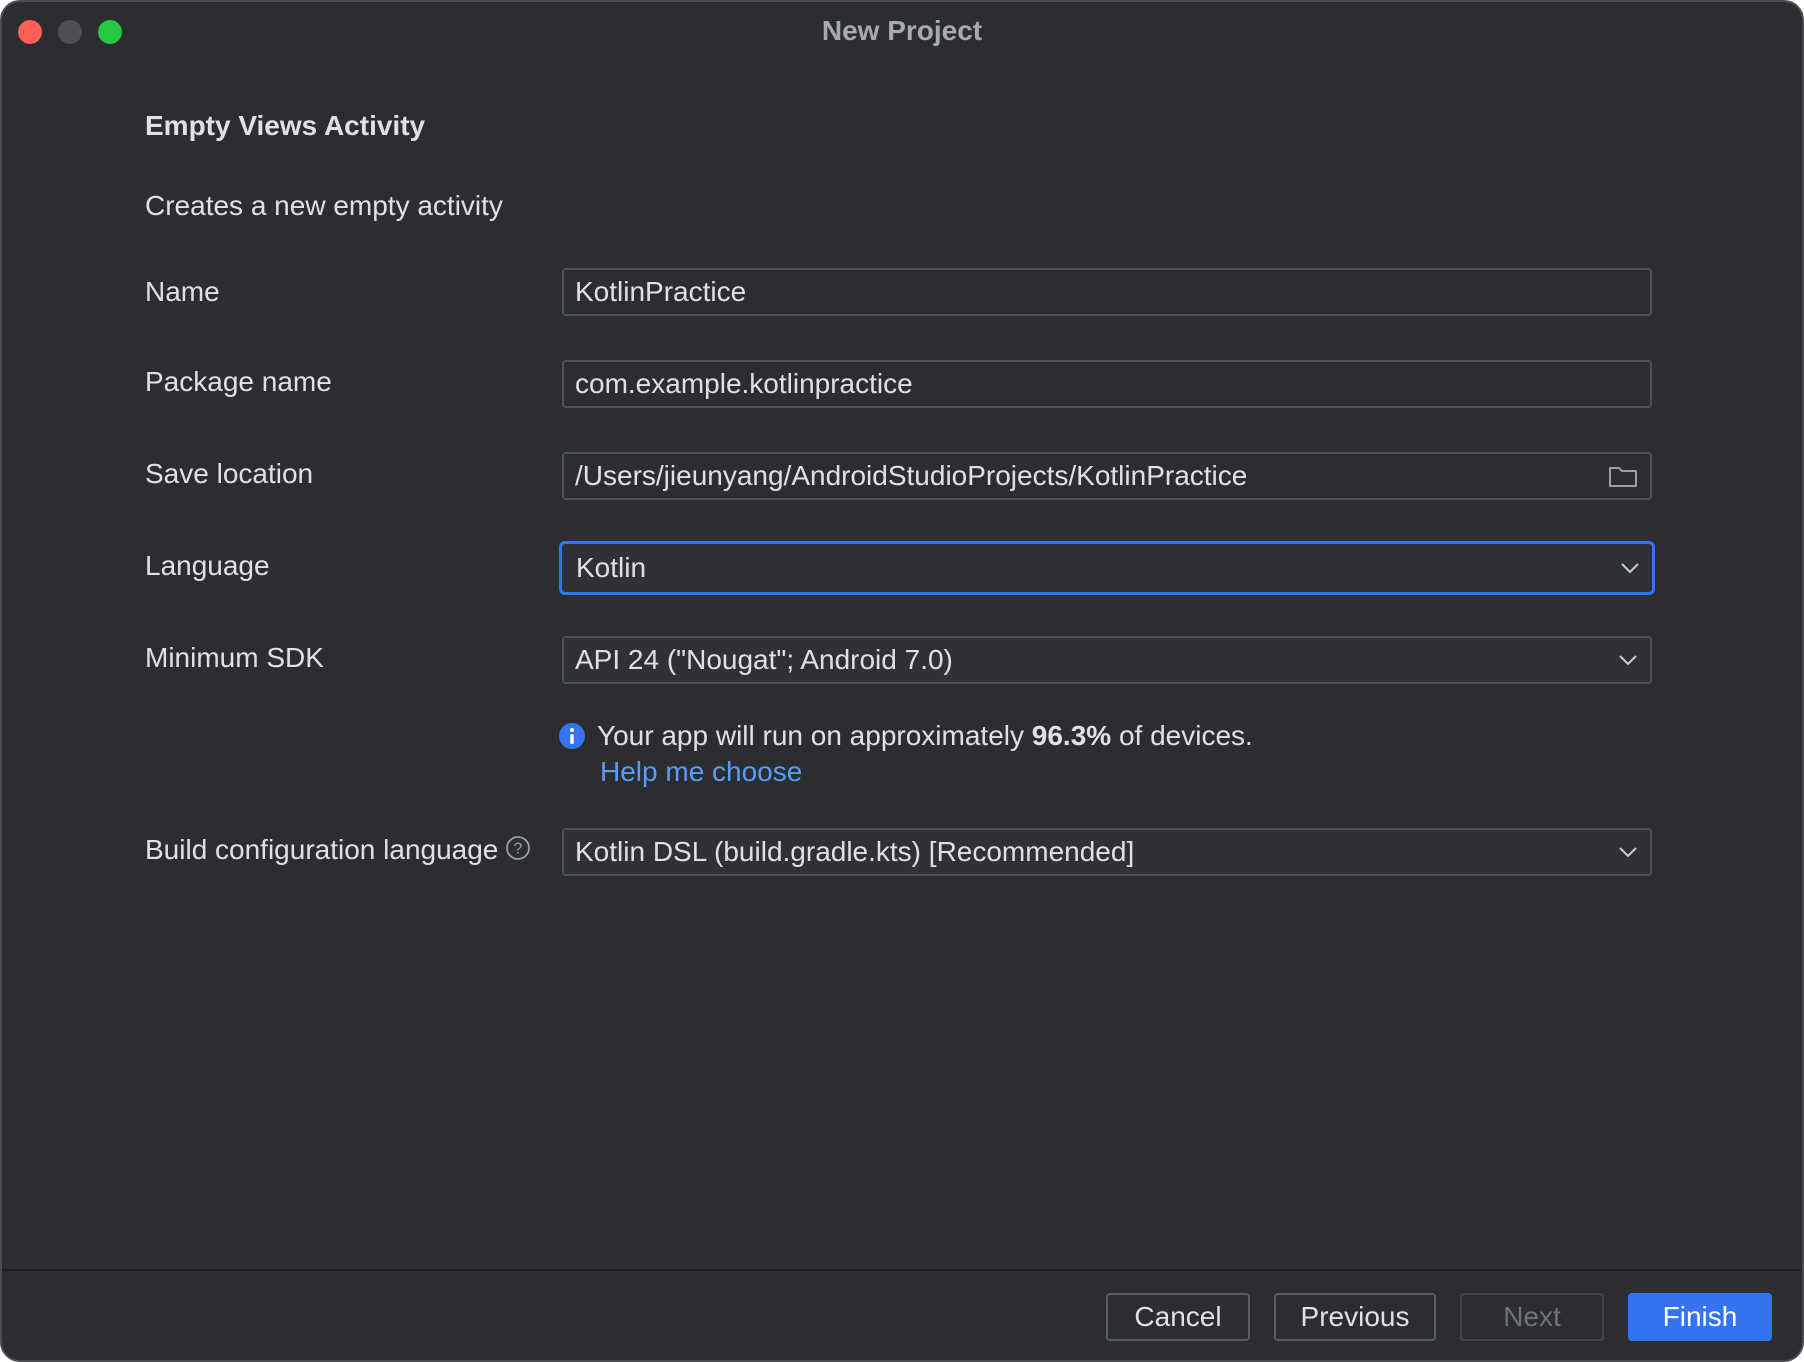  I want to click on language-label: Language, so click(207, 565).